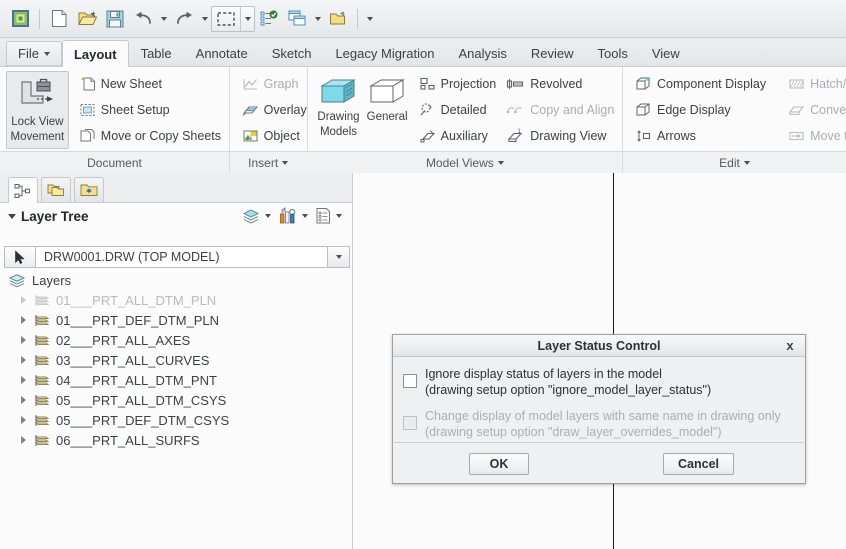 This screenshot has height=549, width=846. Describe the element at coordinates (317, 19) in the screenshot. I see `window-dropdown-icon` at that location.